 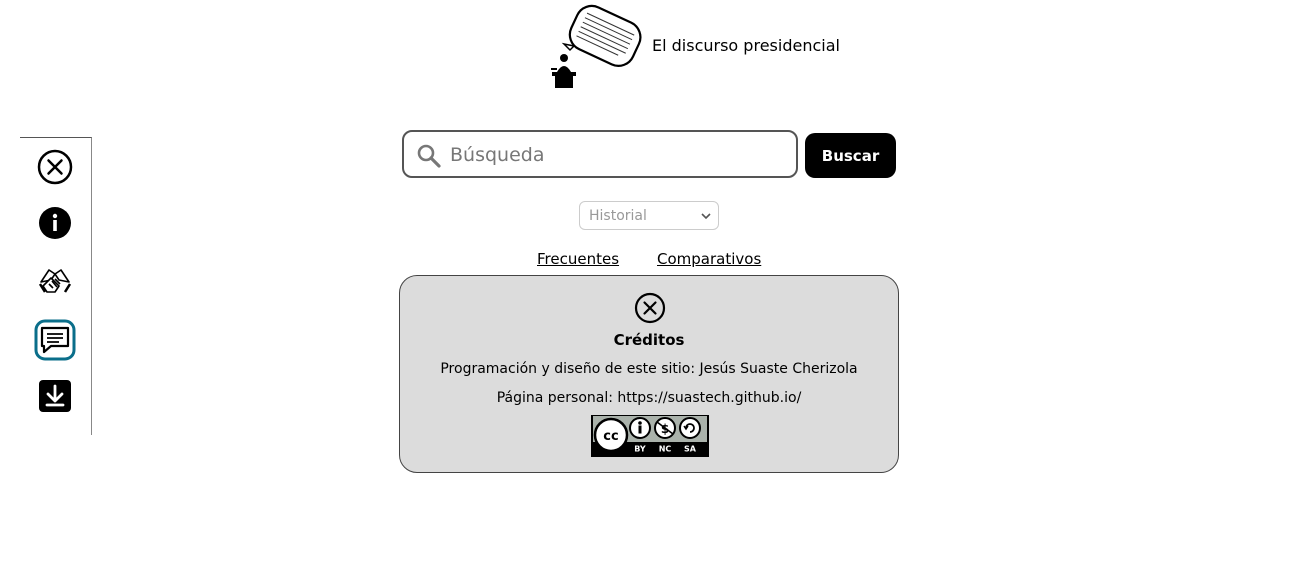 What do you see at coordinates (709, 259) in the screenshot?
I see `link-comparativos: Comparativos` at bounding box center [709, 259].